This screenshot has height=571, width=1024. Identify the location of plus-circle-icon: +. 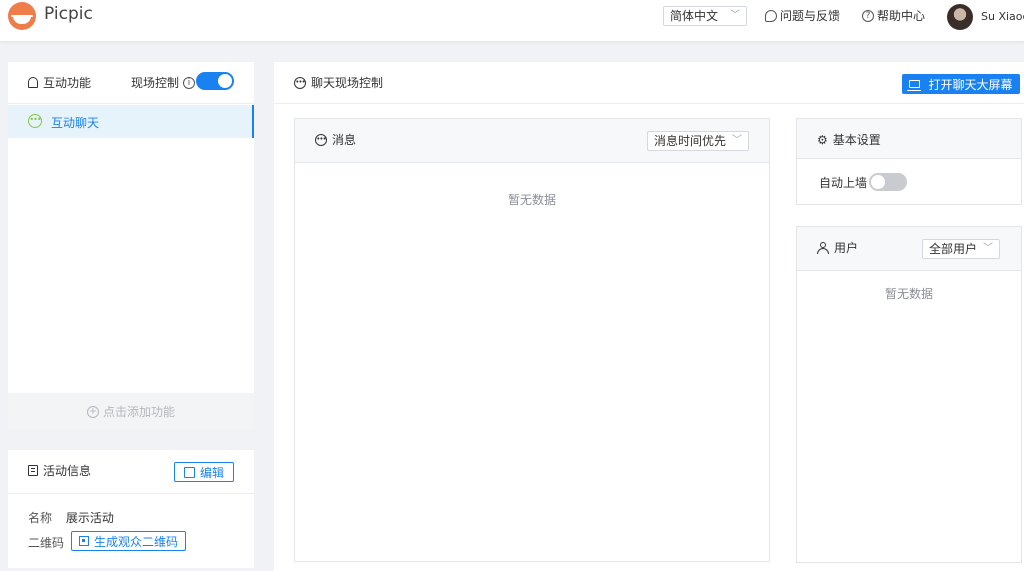
(92, 411).